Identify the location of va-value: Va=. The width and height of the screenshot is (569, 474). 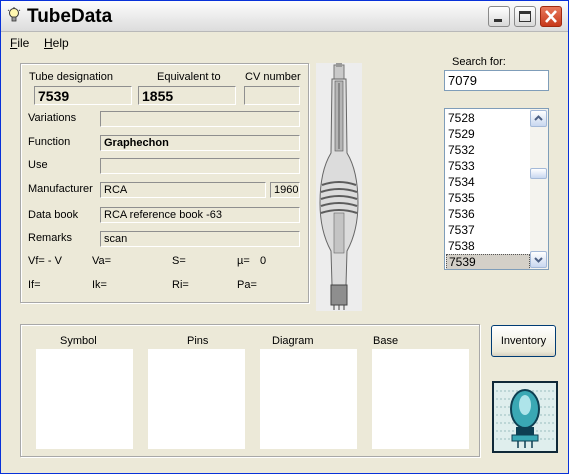
(102, 261).